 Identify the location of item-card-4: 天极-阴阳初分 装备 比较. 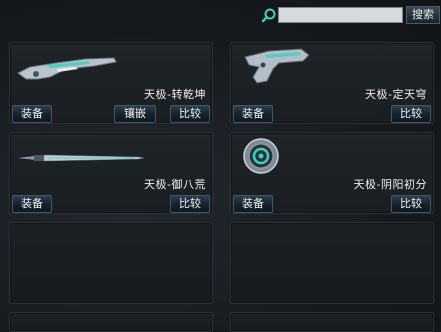
(332, 173).